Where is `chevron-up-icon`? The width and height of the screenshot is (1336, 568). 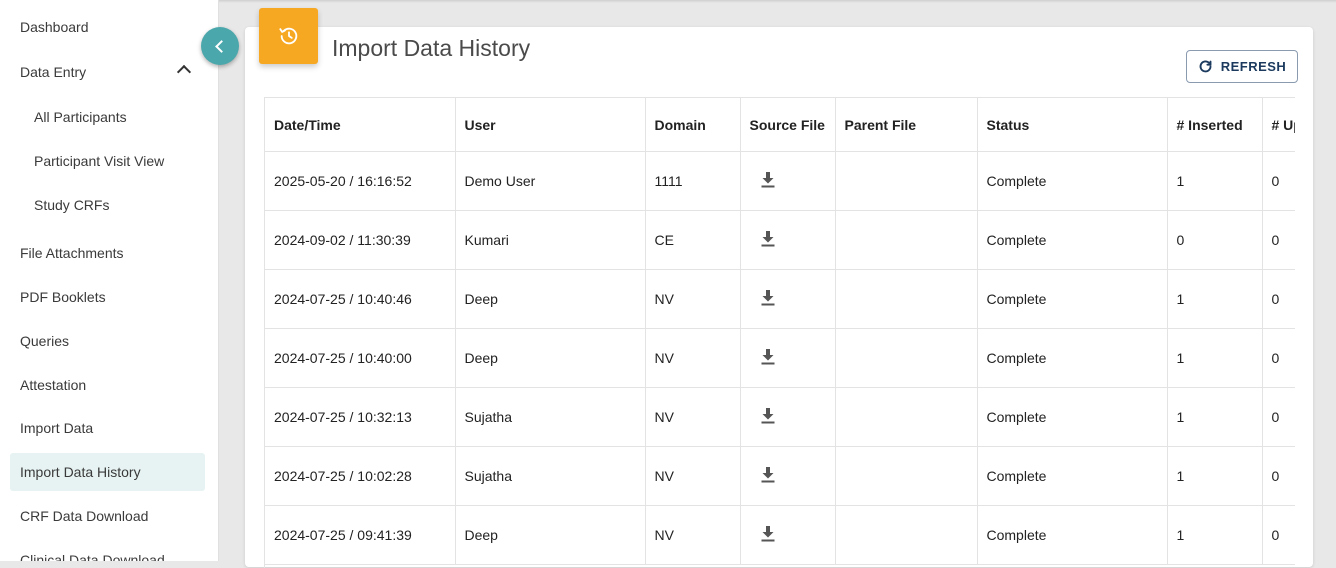
chevron-up-icon is located at coordinates (184, 72).